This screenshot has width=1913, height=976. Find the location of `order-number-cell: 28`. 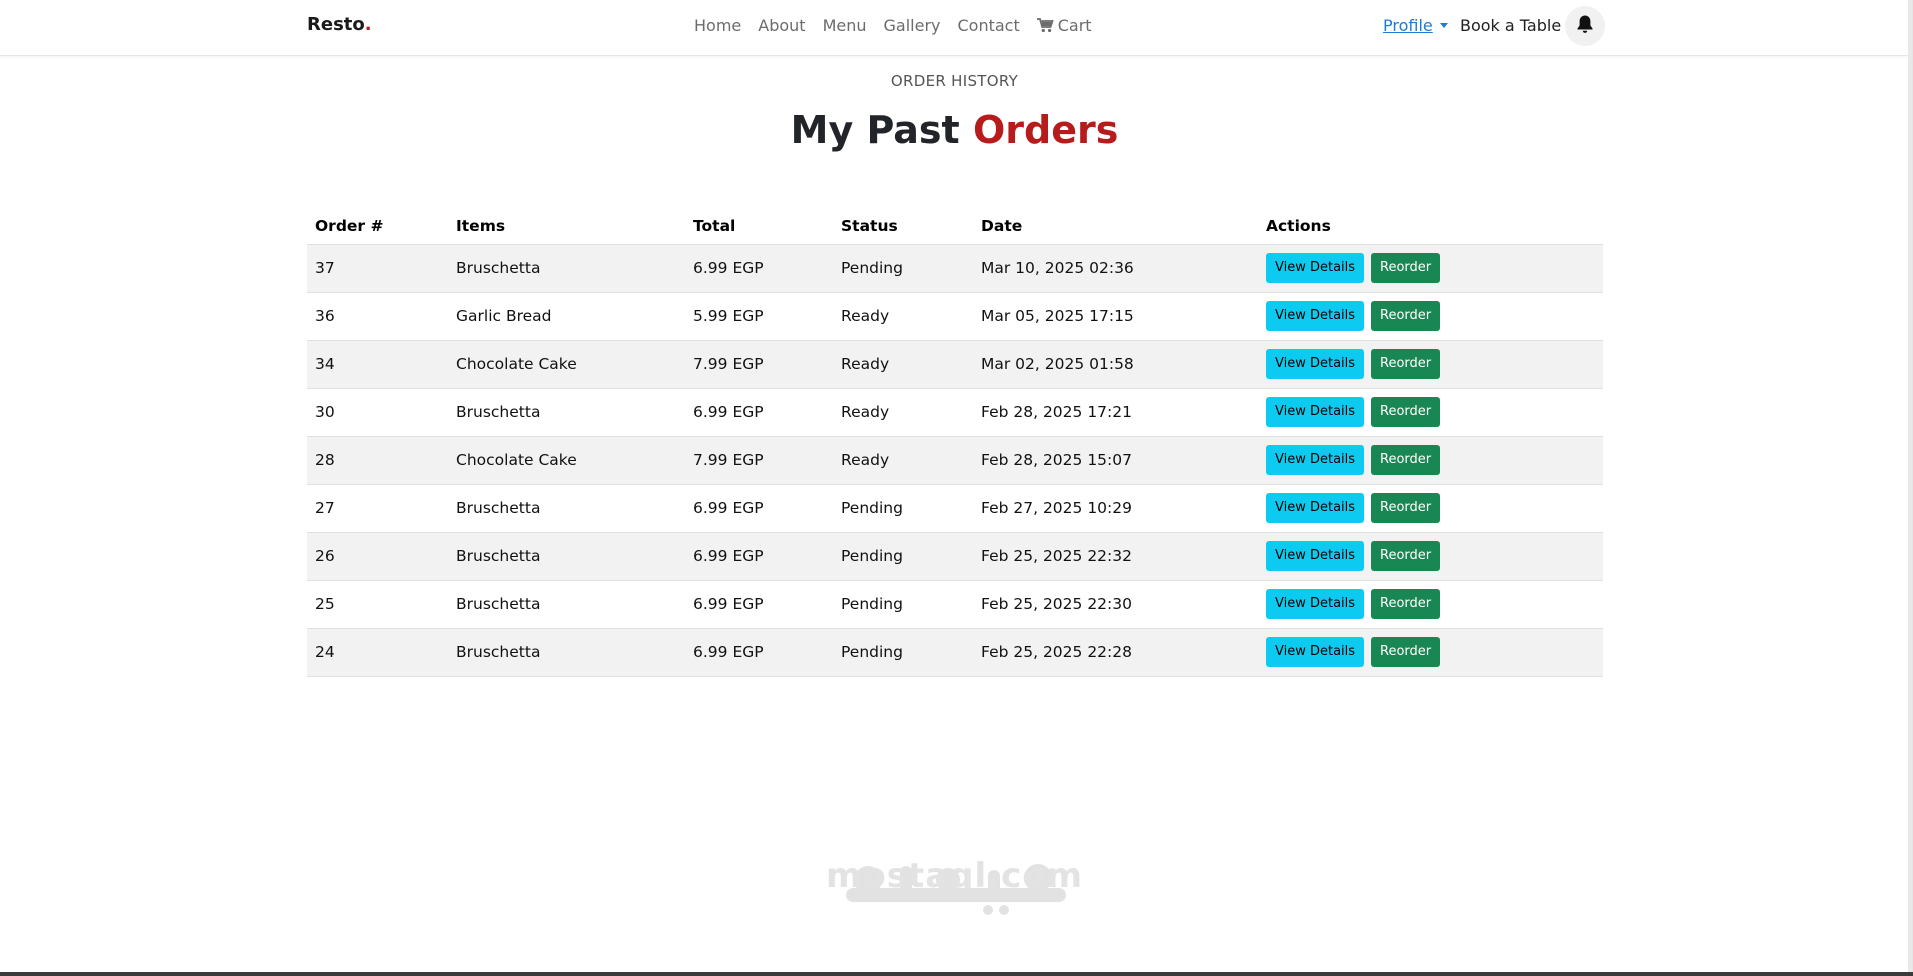

order-number-cell: 28 is located at coordinates (377, 460).